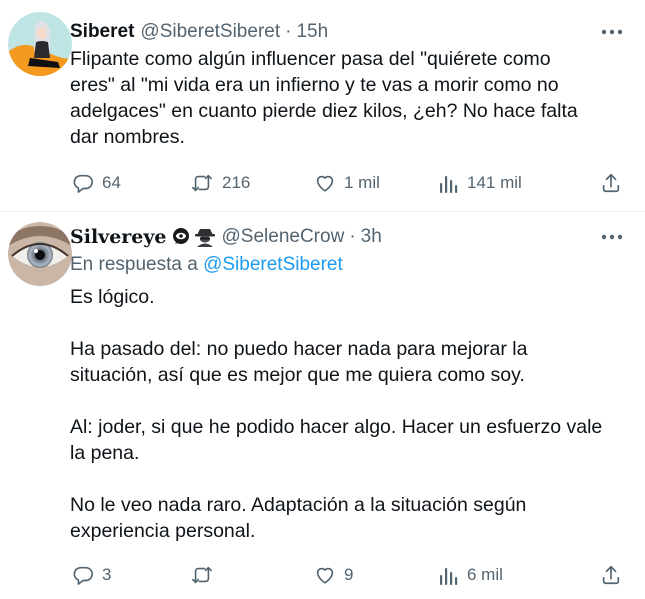 The image size is (645, 599). Describe the element at coordinates (494, 182) in the screenshot. I see `view-count: 141 mil` at that location.